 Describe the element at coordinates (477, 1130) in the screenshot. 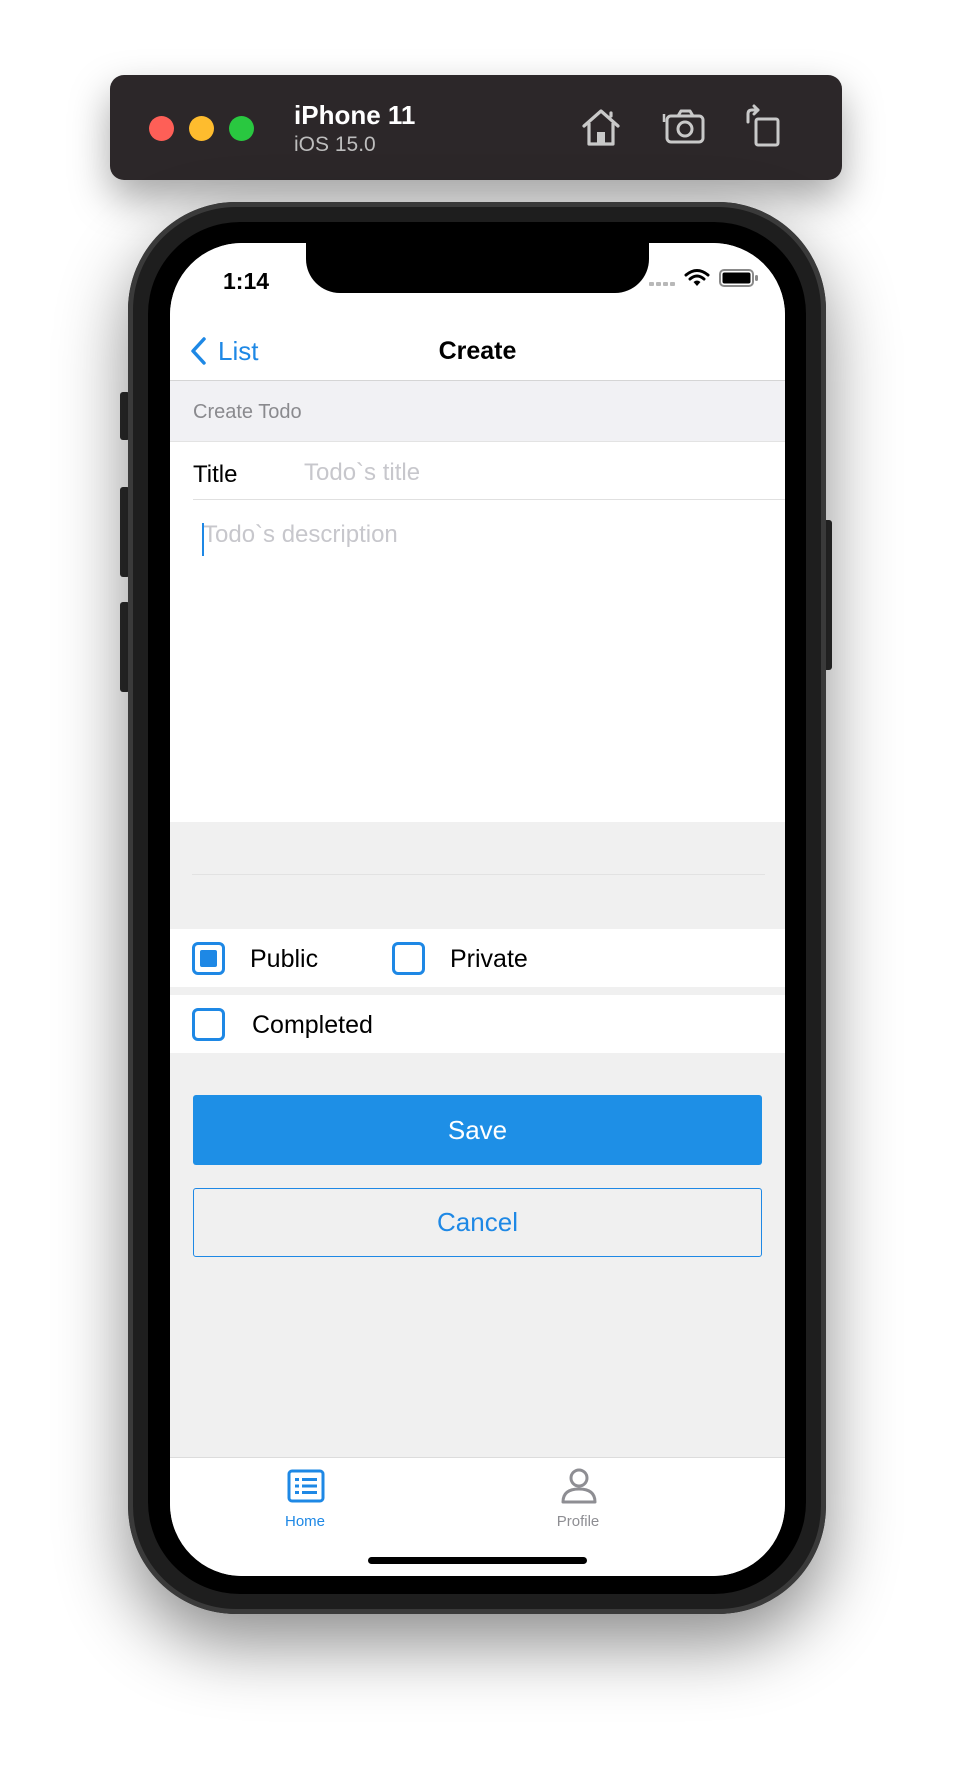

I see `save-button: Save` at that location.